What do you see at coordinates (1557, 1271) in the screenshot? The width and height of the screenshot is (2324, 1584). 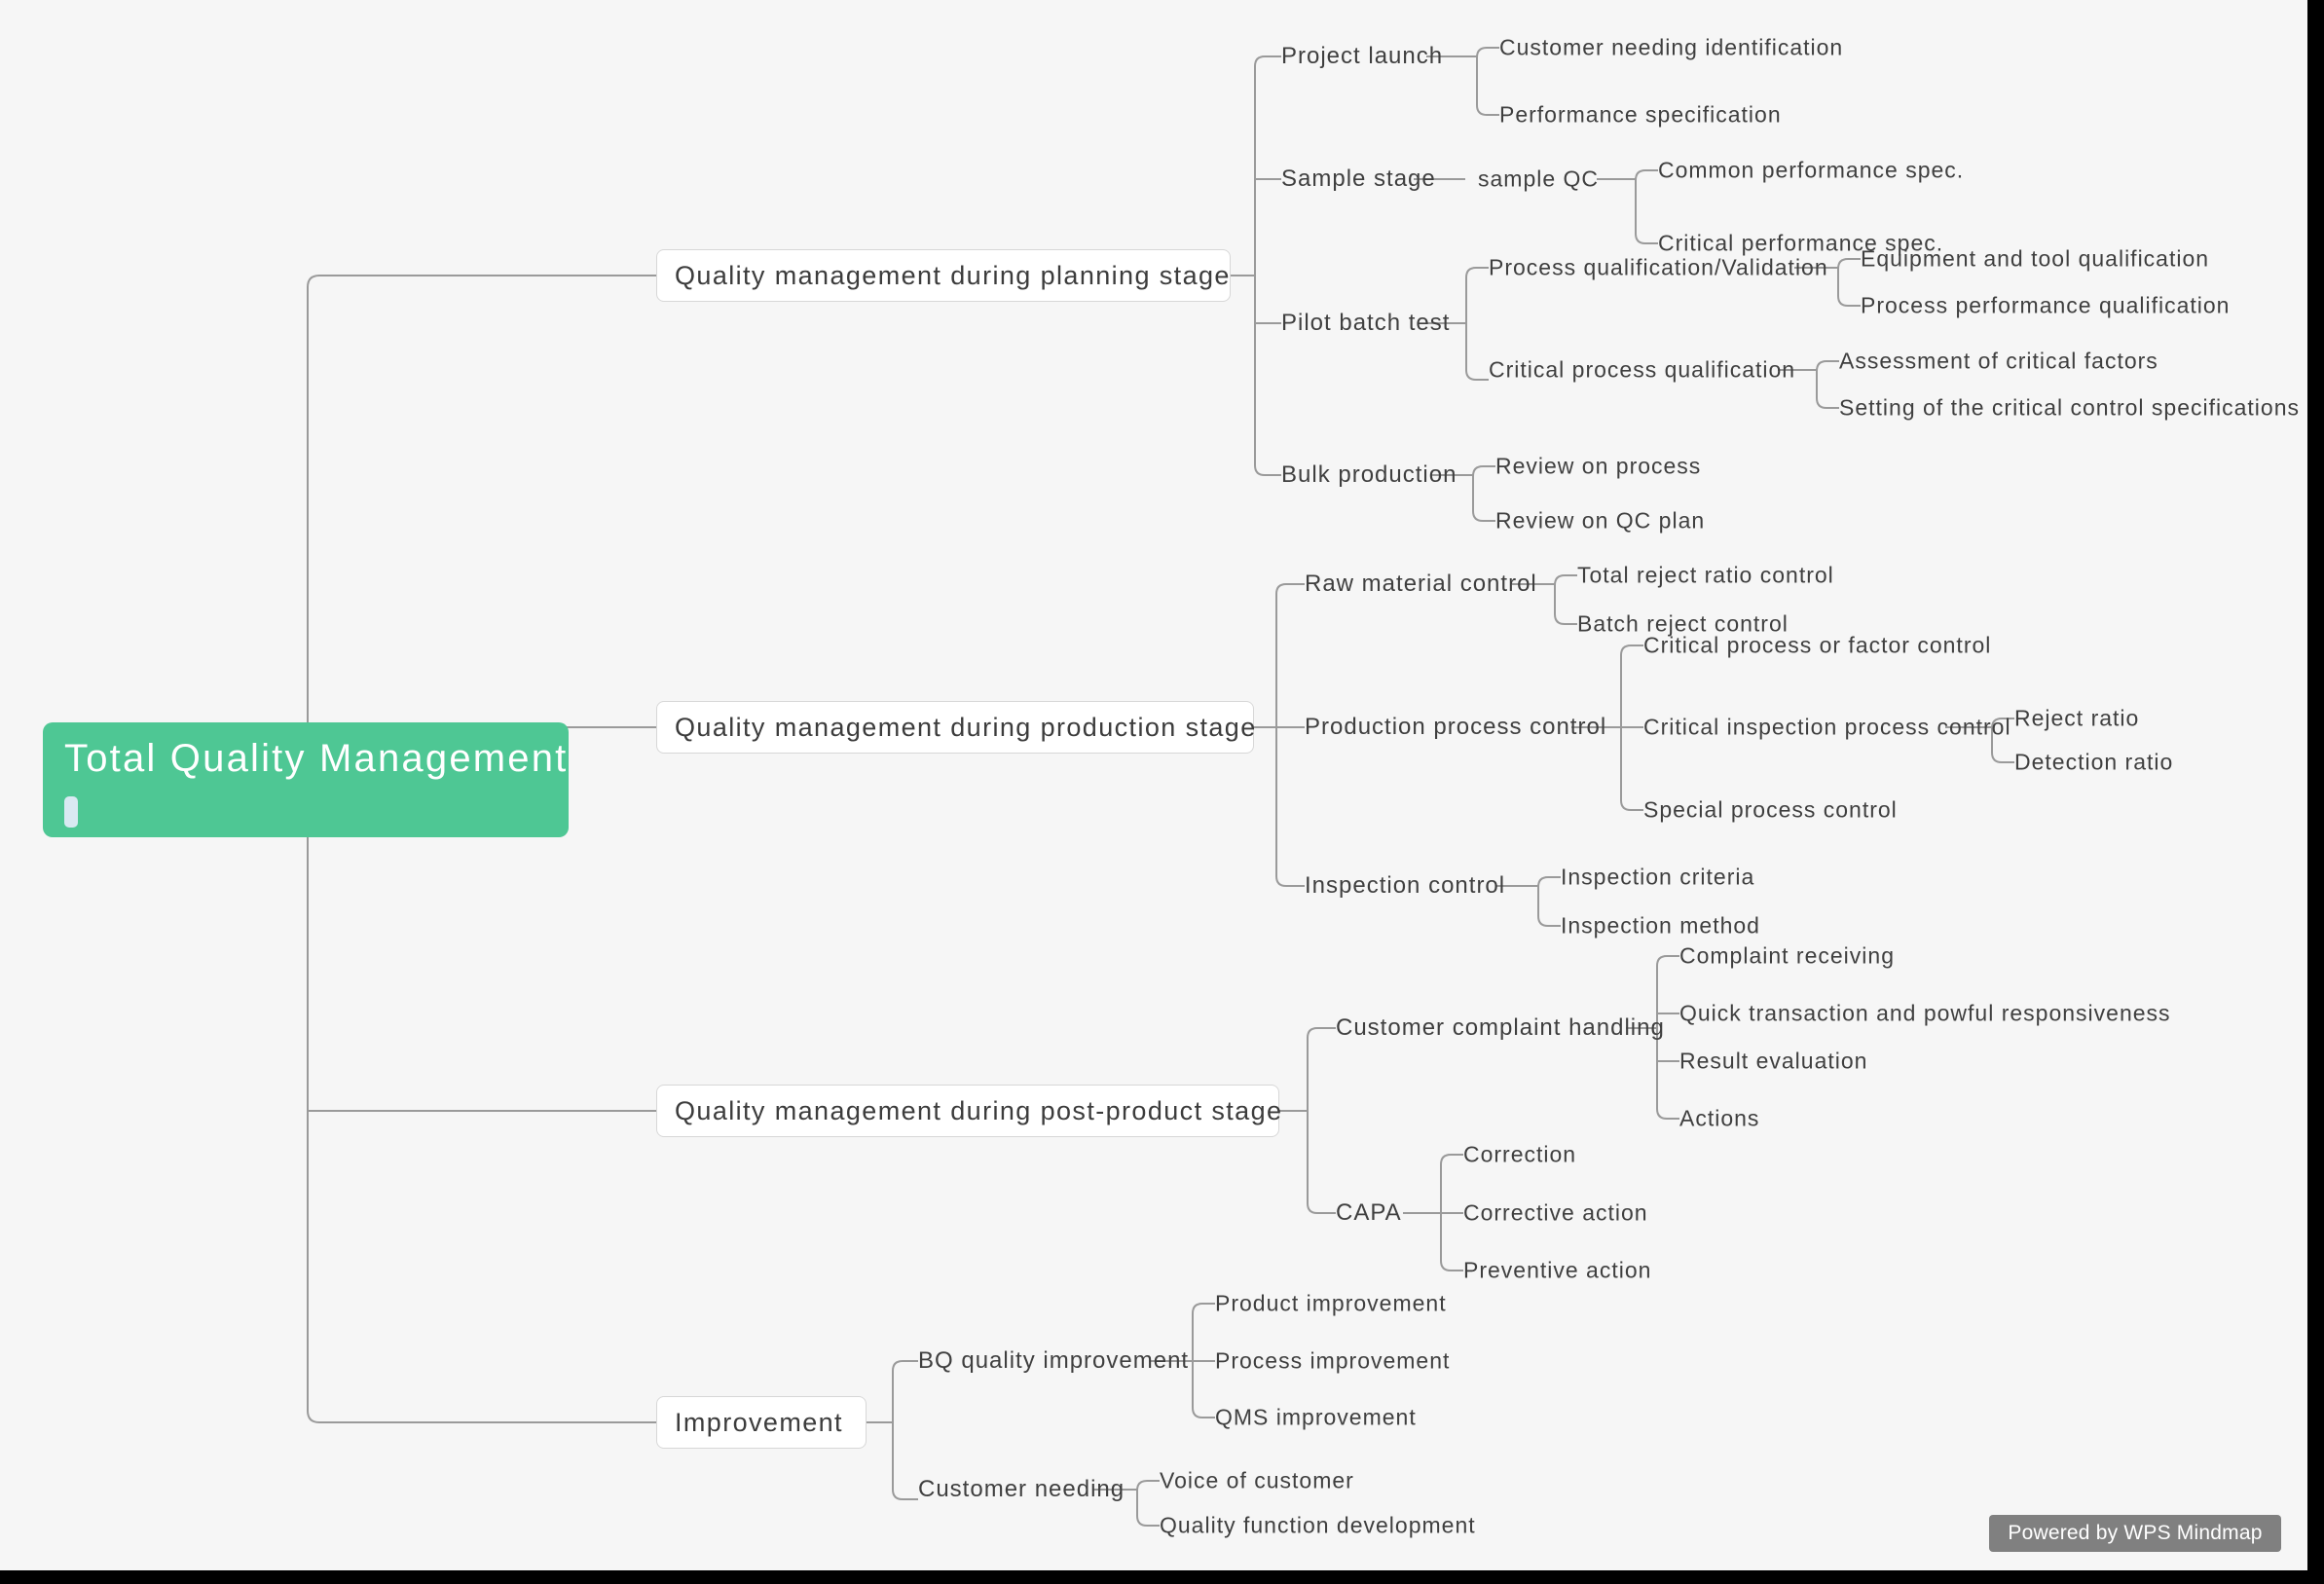 I see `node-preventive-action: Preventive action` at bounding box center [1557, 1271].